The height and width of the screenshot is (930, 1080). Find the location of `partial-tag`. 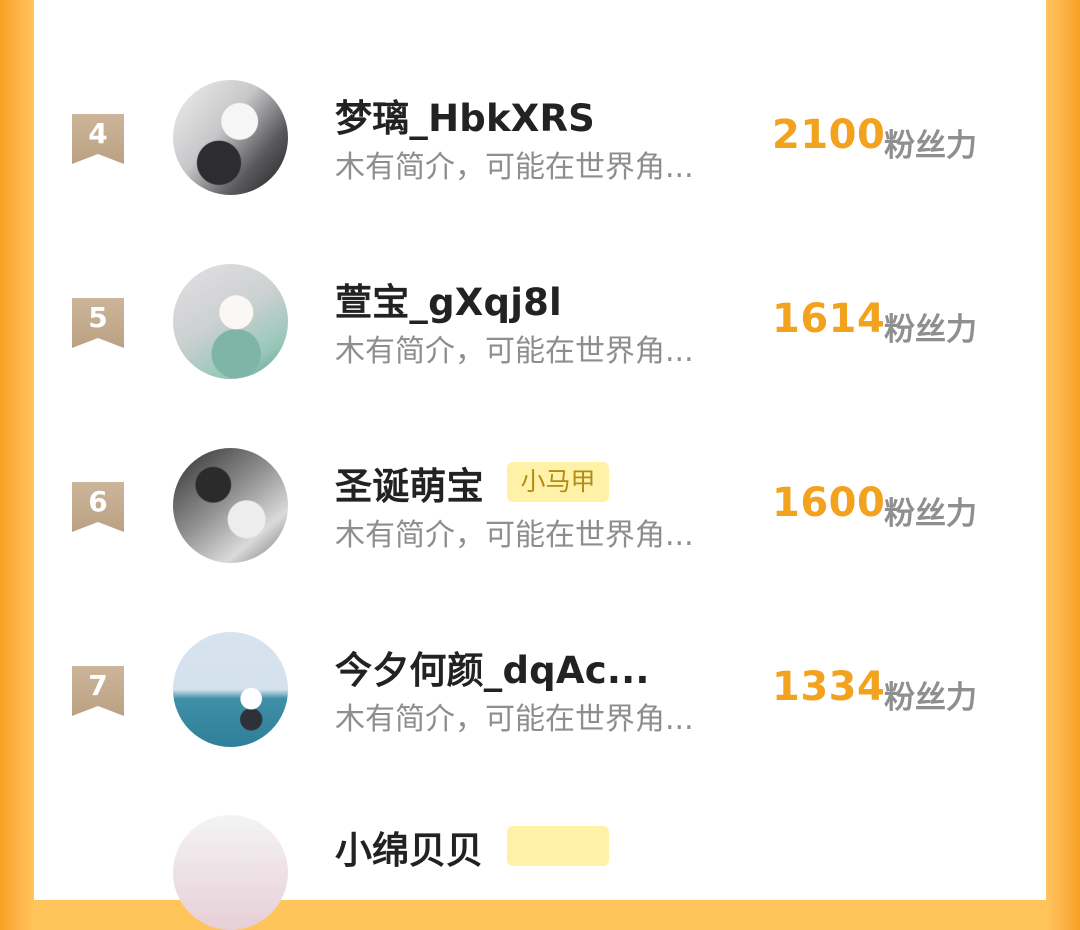

partial-tag is located at coordinates (558, 846).